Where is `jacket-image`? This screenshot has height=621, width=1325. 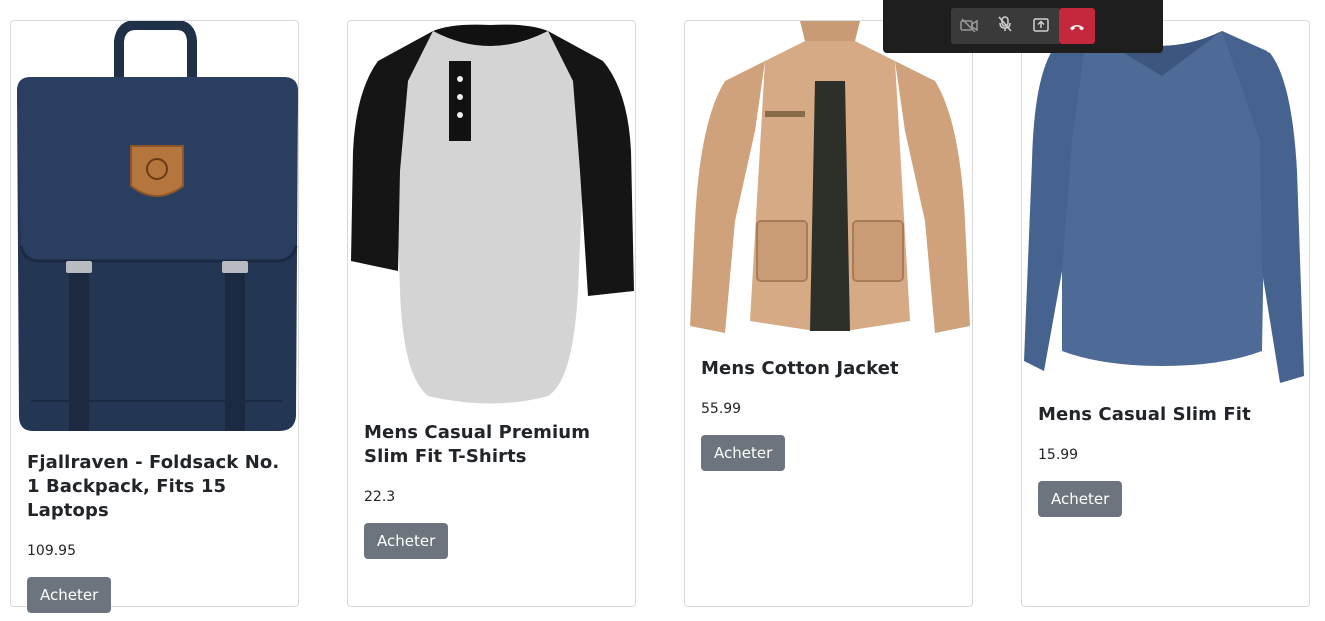
jacket-image is located at coordinates (828, 181).